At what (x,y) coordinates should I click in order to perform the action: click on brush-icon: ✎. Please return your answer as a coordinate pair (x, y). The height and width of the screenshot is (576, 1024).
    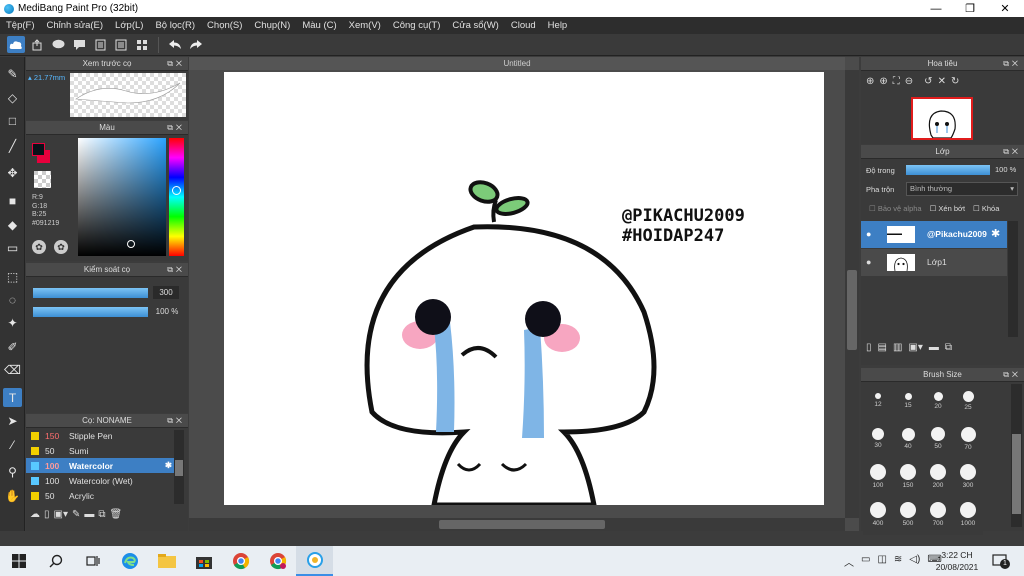
    Looking at the image, I should click on (12, 73).